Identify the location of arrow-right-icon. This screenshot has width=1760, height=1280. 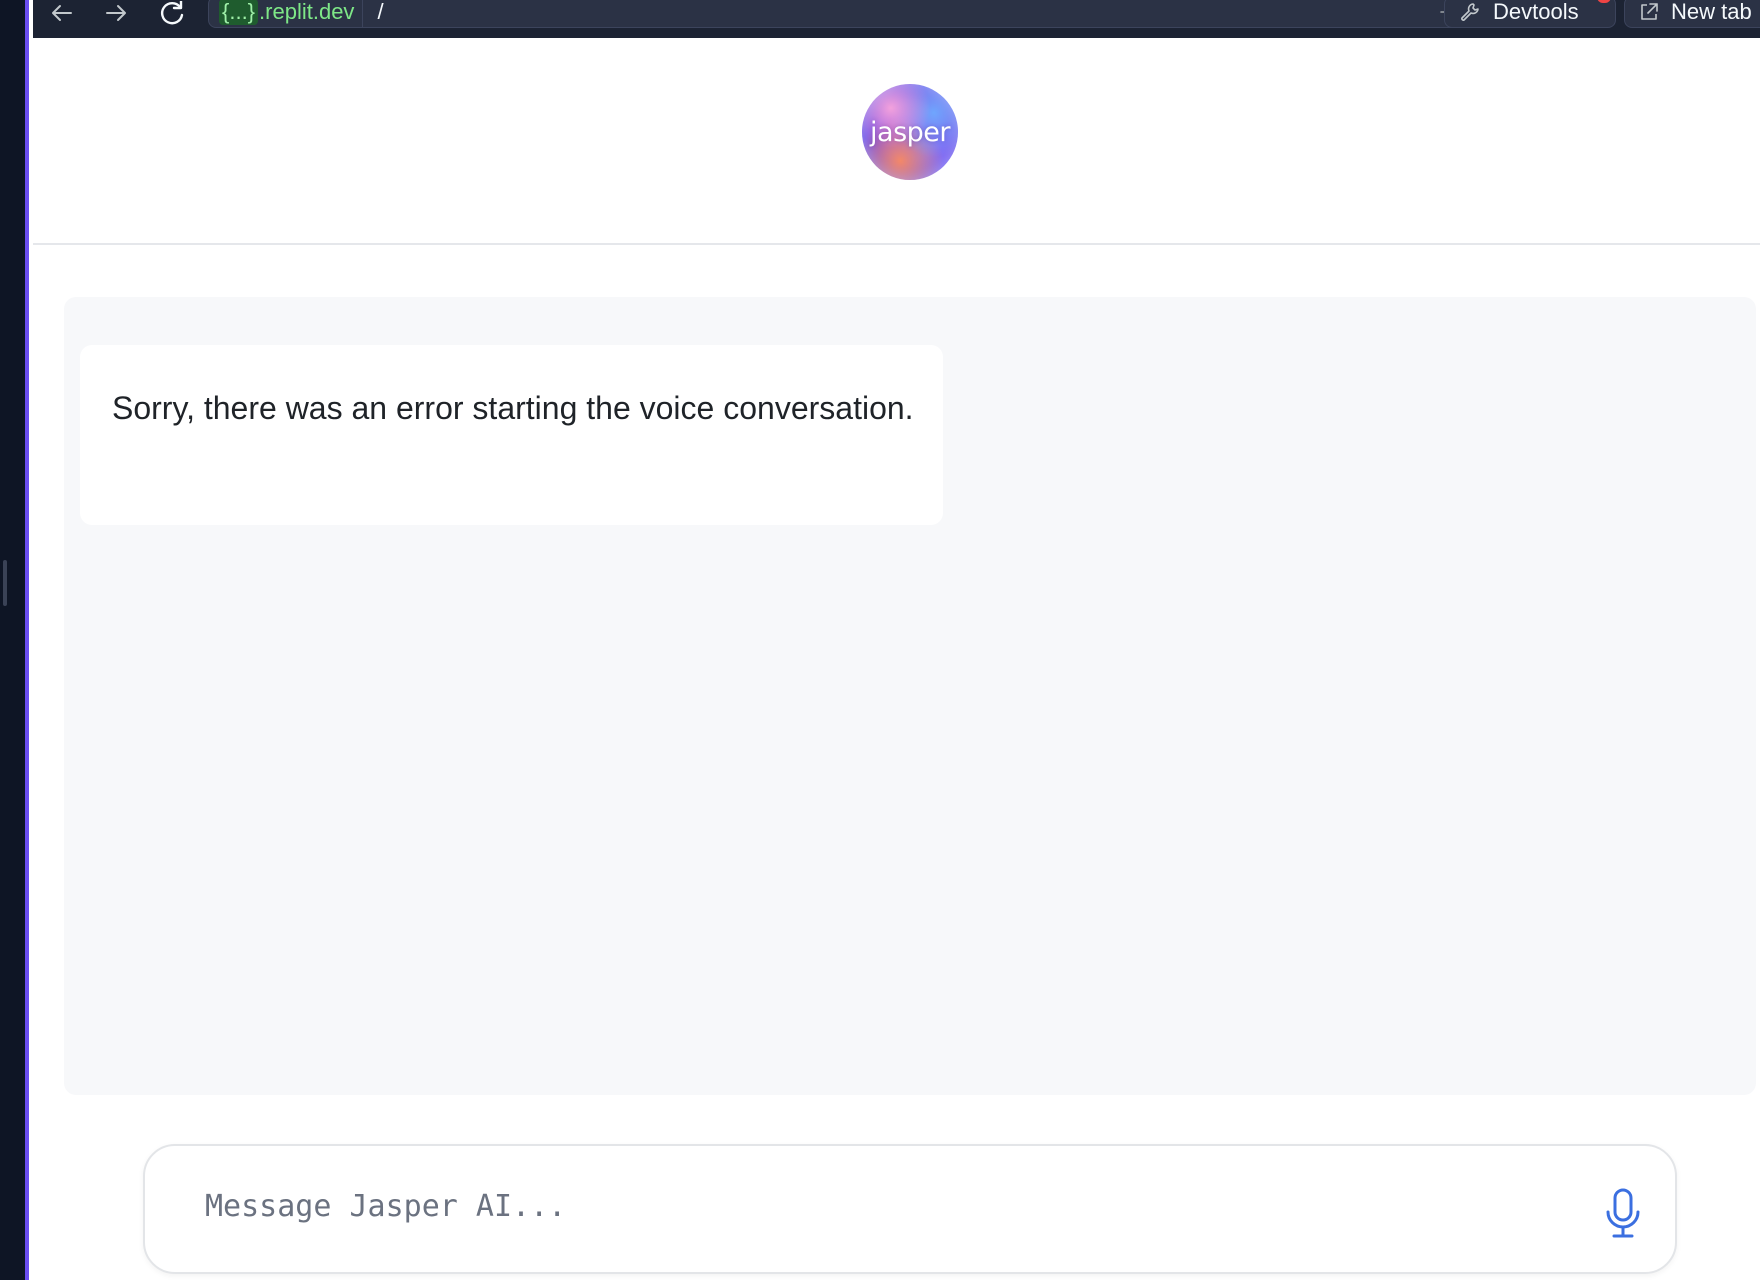
(116, 13).